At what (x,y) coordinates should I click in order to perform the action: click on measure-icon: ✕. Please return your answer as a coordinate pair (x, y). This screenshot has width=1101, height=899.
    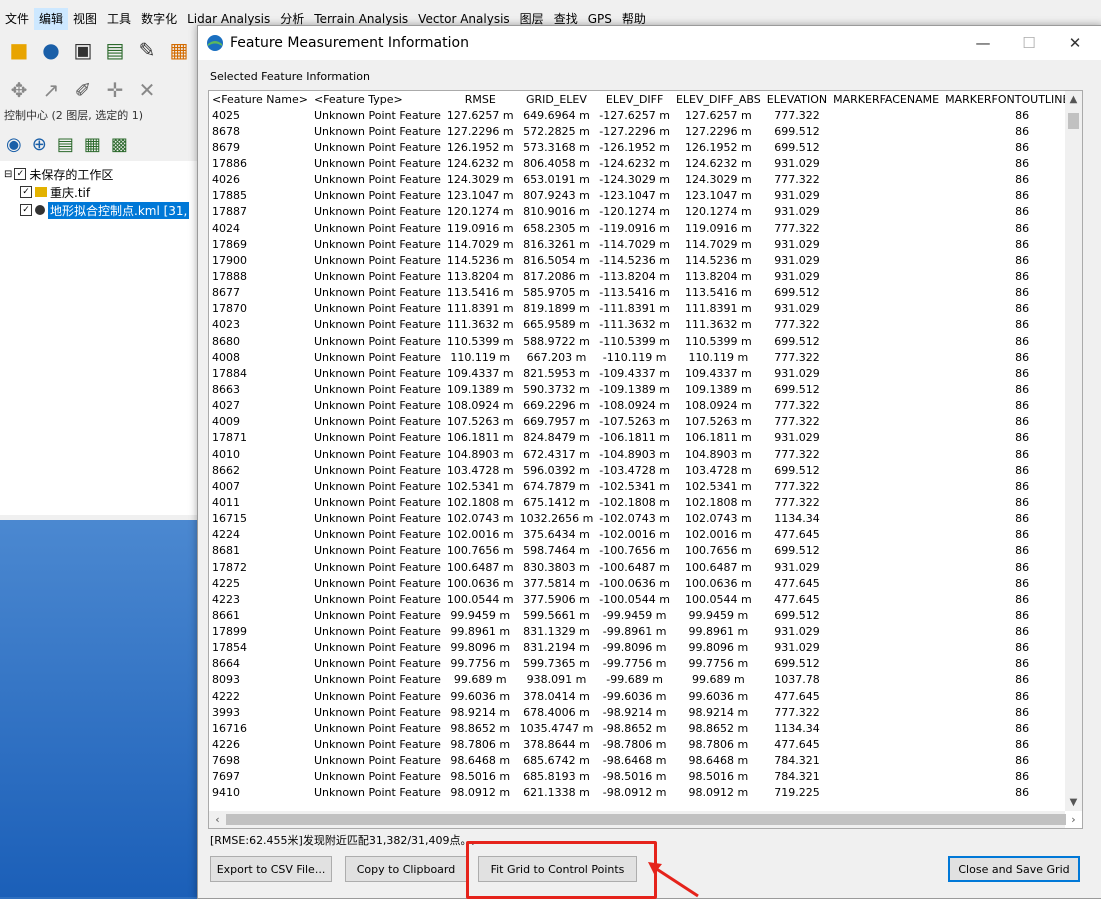
    Looking at the image, I should click on (147, 90).